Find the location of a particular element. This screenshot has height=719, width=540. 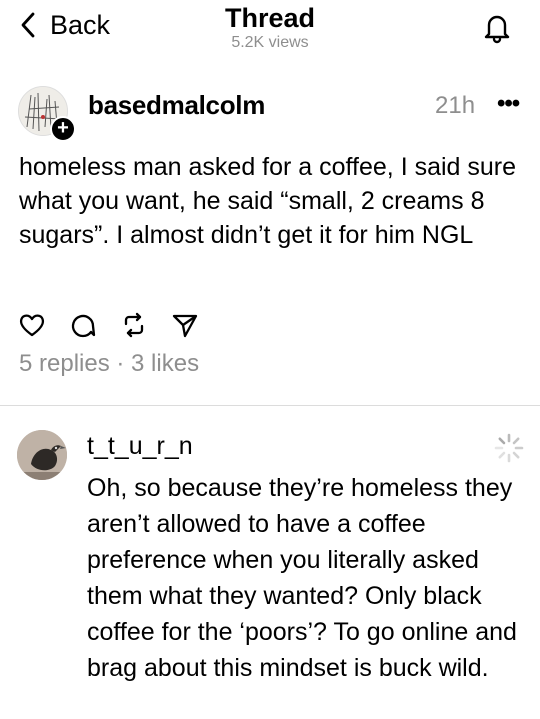

top-bar: Back Thread 5.2K views is located at coordinates (270, 31).